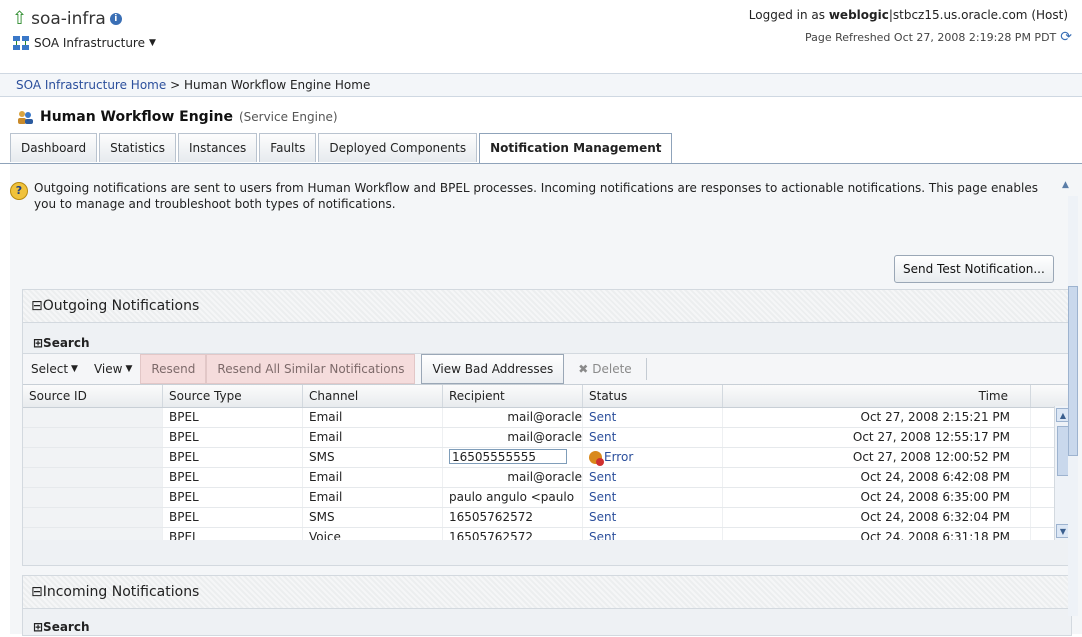  Describe the element at coordinates (288, 117) in the screenshot. I see `page-subtitle: (Service Engine)` at that location.